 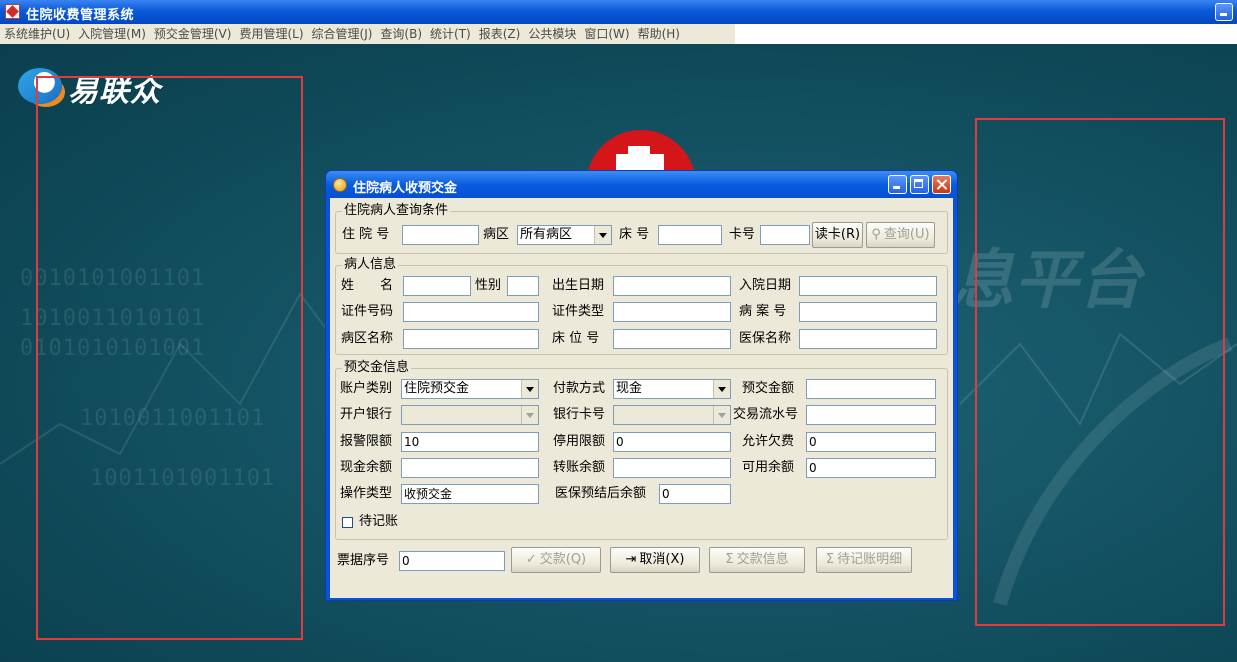 I want to click on stop-limit-input: 0, so click(x=672, y=442).